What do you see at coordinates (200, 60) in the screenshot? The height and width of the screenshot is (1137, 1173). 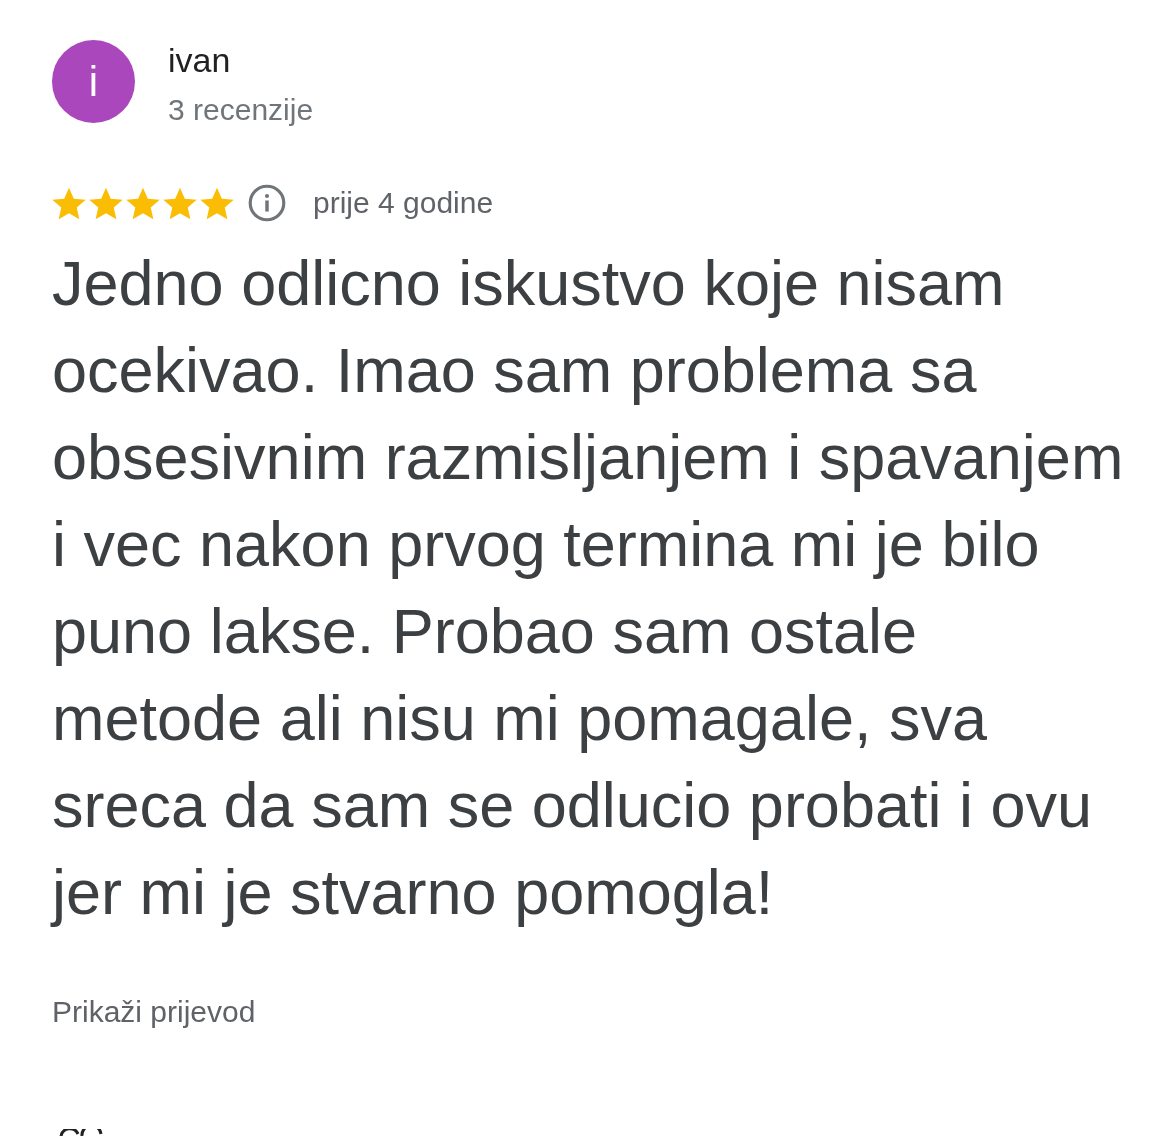 I see `reviewer-name: ivan` at bounding box center [200, 60].